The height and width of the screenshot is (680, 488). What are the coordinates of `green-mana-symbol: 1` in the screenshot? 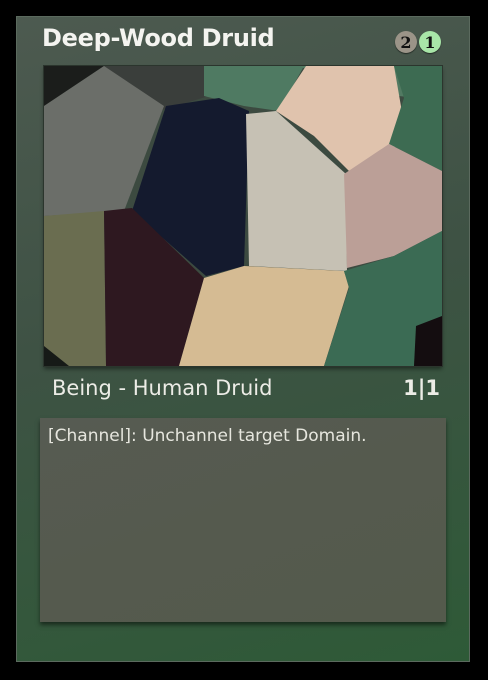 It's located at (430, 42).